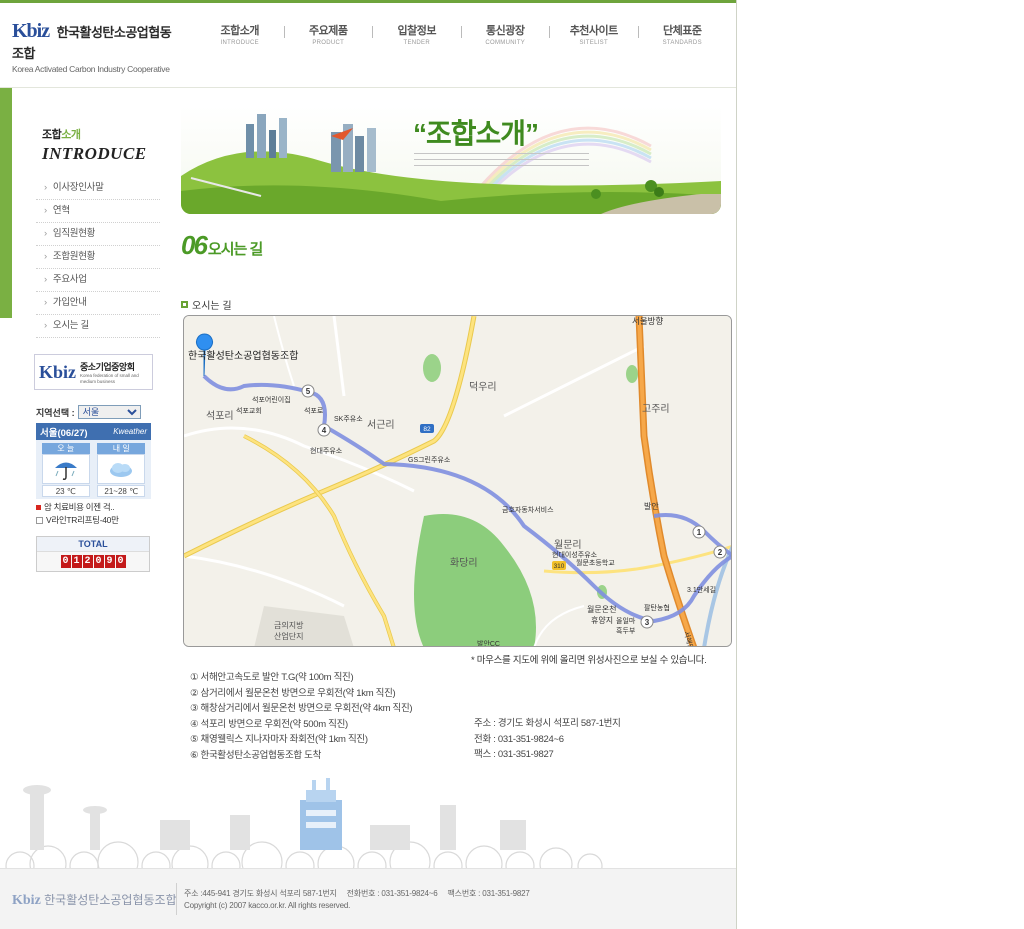 This screenshot has width=1024, height=929. What do you see at coordinates (547, 723) in the screenshot?
I see `contact-address: 주소 : 경기도 화성시 석포리 587-1번지` at bounding box center [547, 723].